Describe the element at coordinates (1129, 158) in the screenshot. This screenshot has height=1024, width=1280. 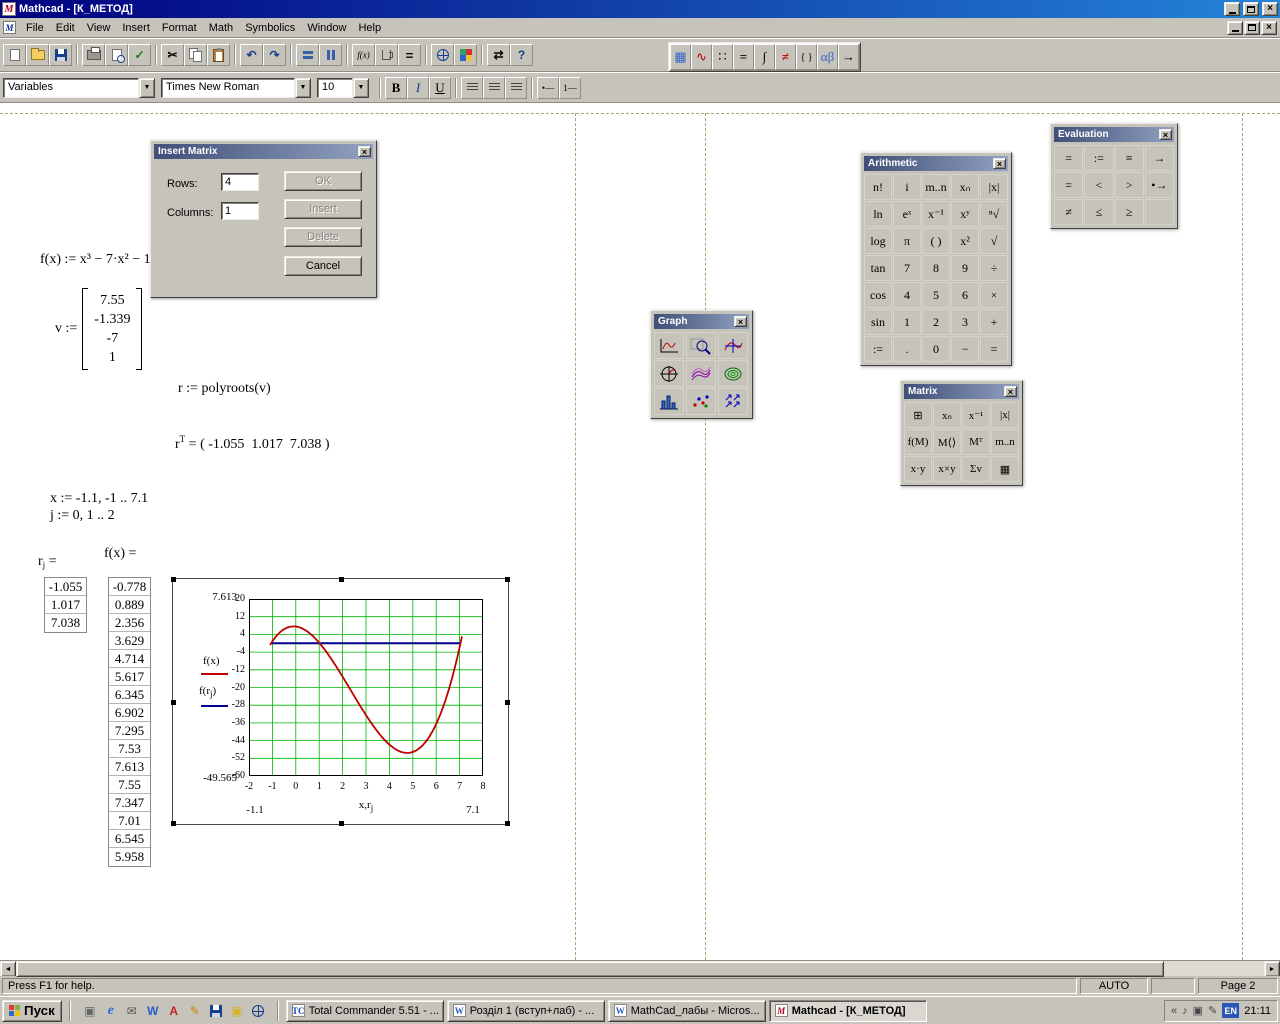
I see `evaluation-key: ≡` at that location.